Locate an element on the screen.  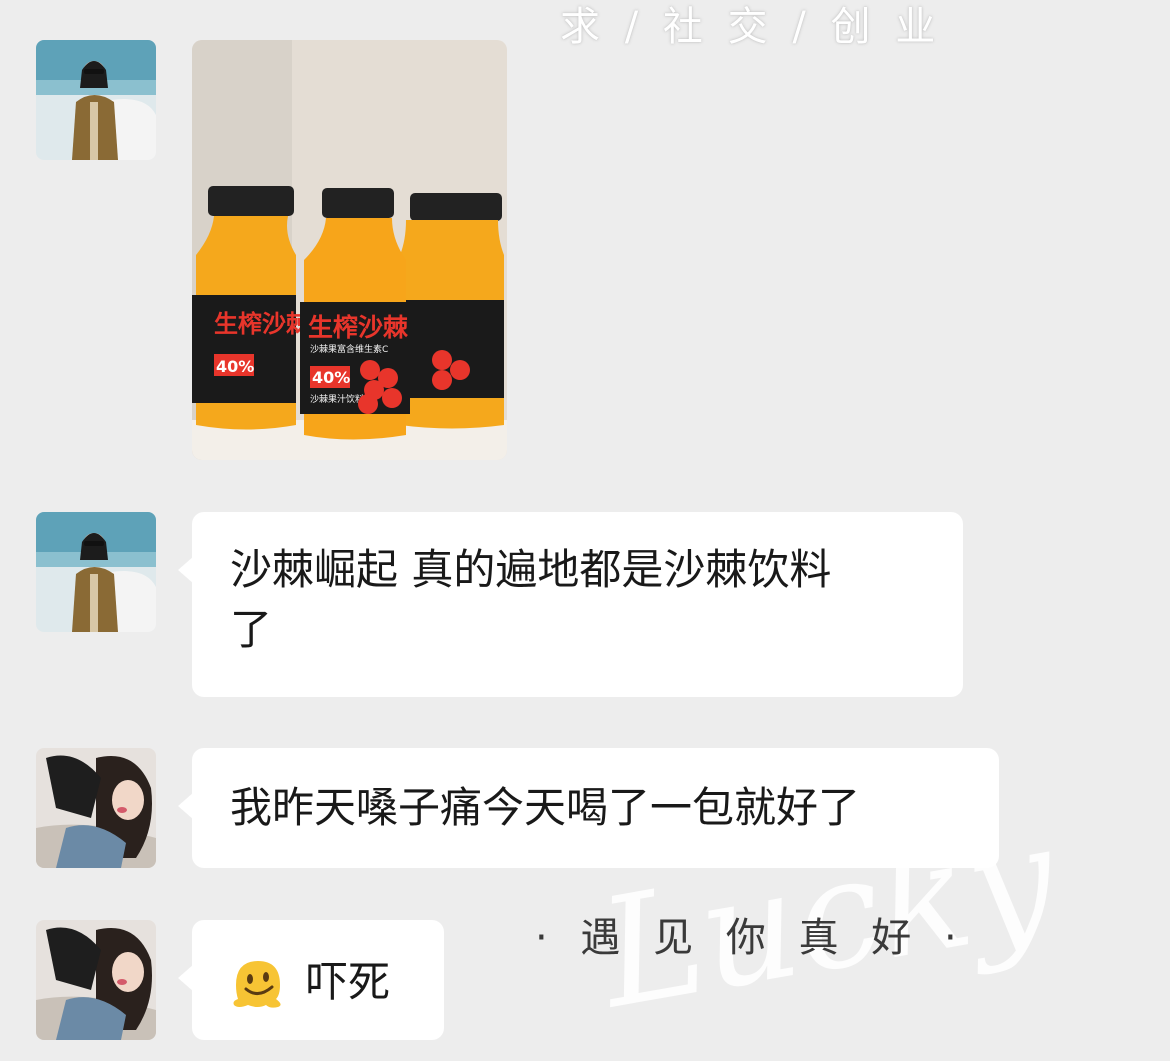
message-text-line-1: 沙棘崛起 真的遍地都是沙棘饮料 is located at coordinates (531, 569).